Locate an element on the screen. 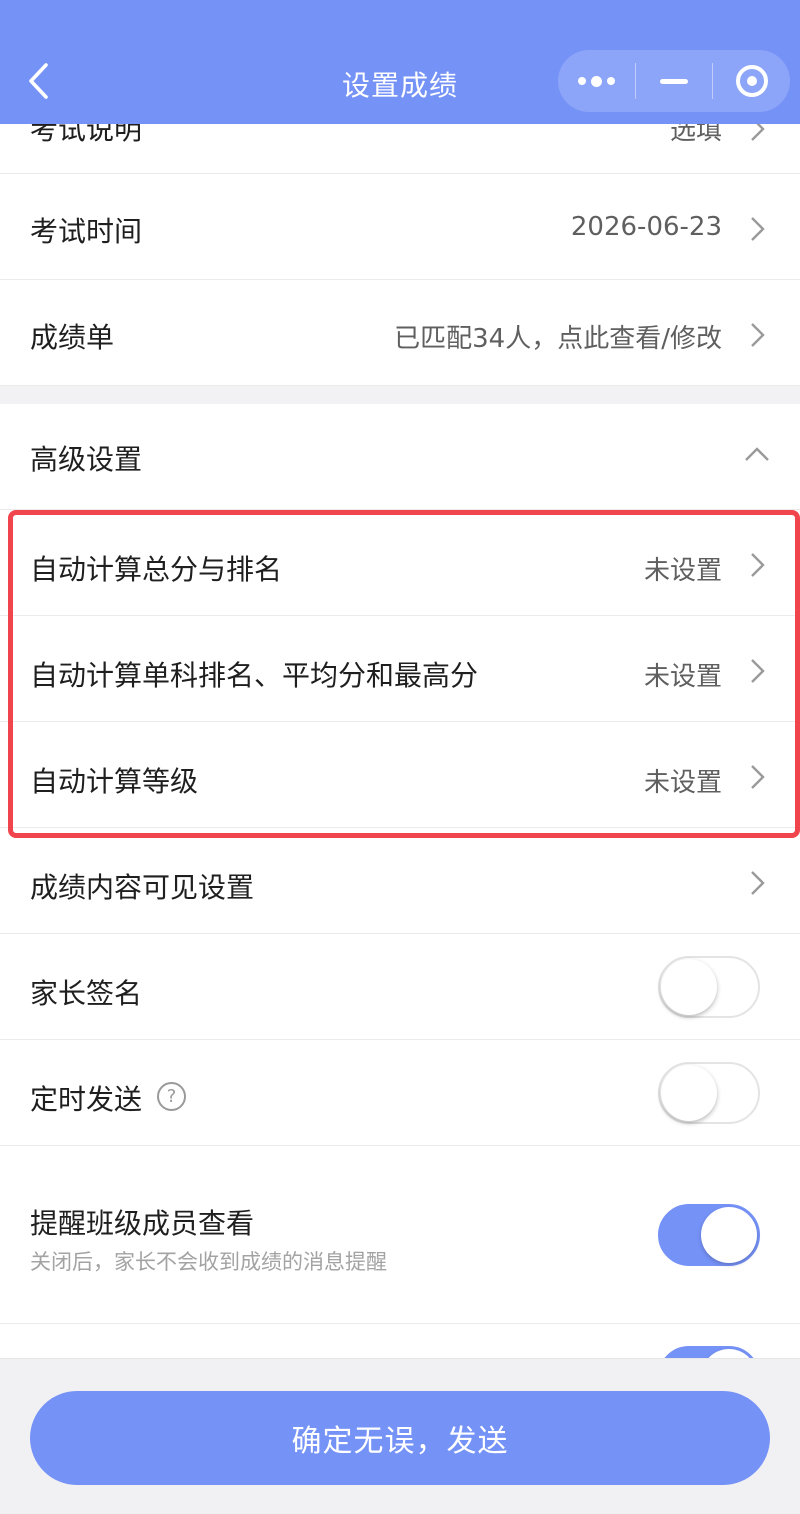 The height and width of the screenshot is (1514, 800). chevron-up-icon is located at coordinates (757, 454).